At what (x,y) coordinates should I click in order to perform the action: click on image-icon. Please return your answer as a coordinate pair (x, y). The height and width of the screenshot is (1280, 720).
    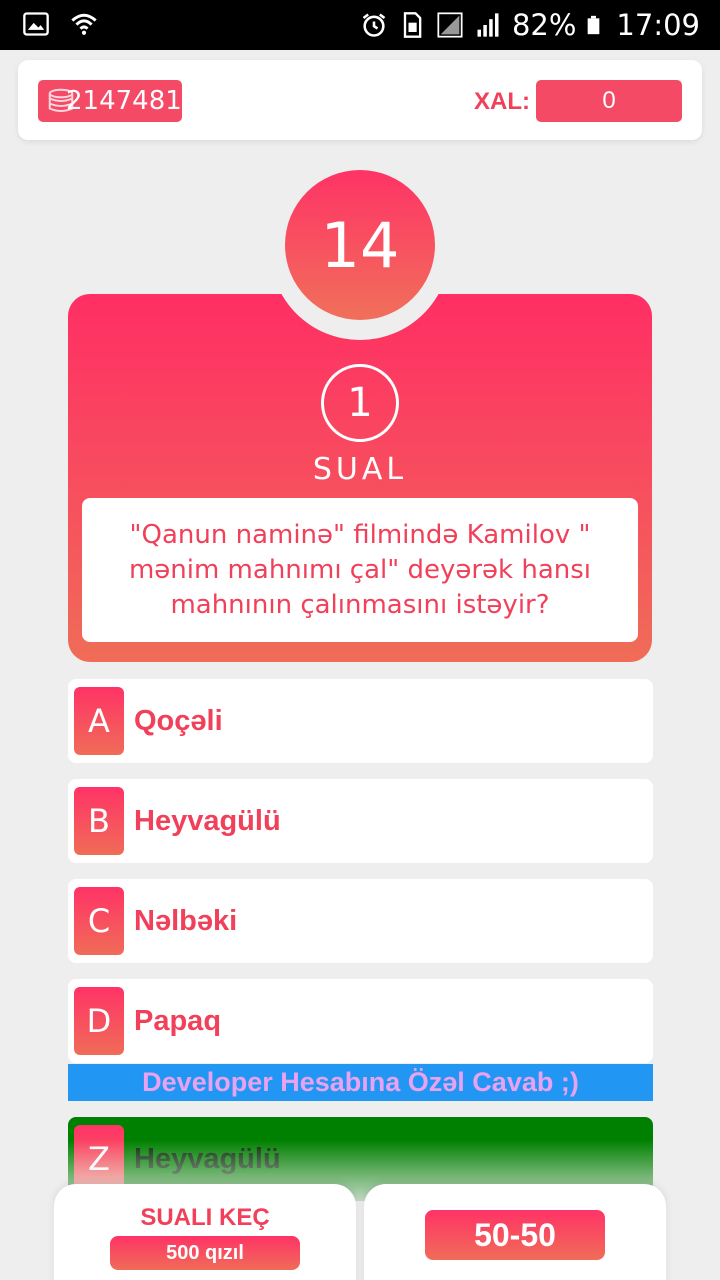
    Looking at the image, I should click on (36, 24).